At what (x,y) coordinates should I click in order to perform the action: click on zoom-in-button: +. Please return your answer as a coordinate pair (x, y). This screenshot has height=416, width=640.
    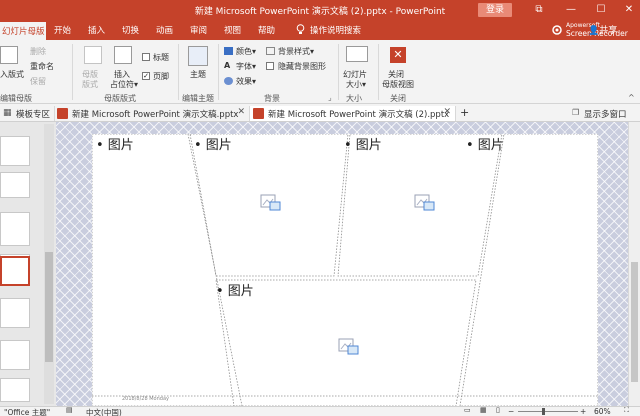
    Looking at the image, I should click on (583, 411).